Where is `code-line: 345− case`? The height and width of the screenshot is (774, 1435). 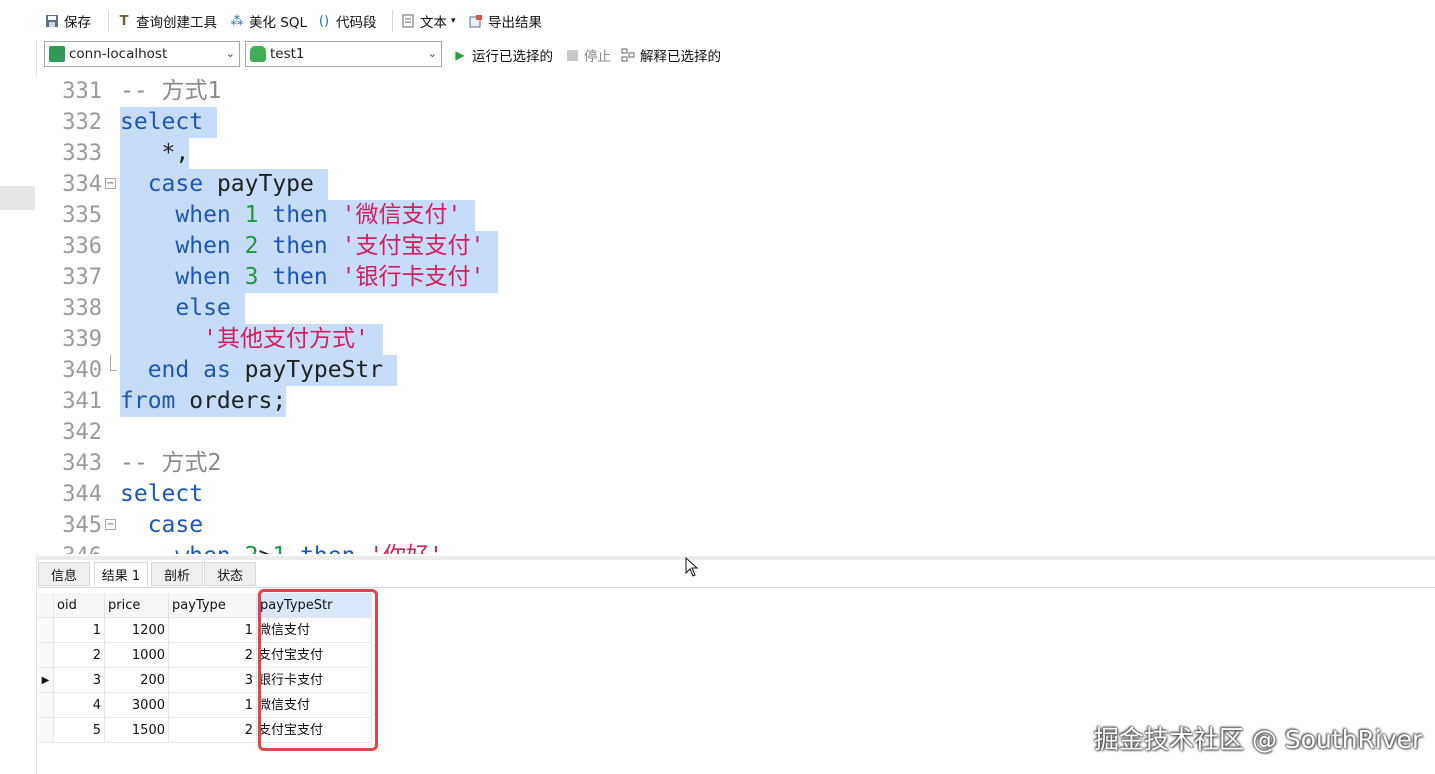 code-line: 345− case is located at coordinates (735, 525).